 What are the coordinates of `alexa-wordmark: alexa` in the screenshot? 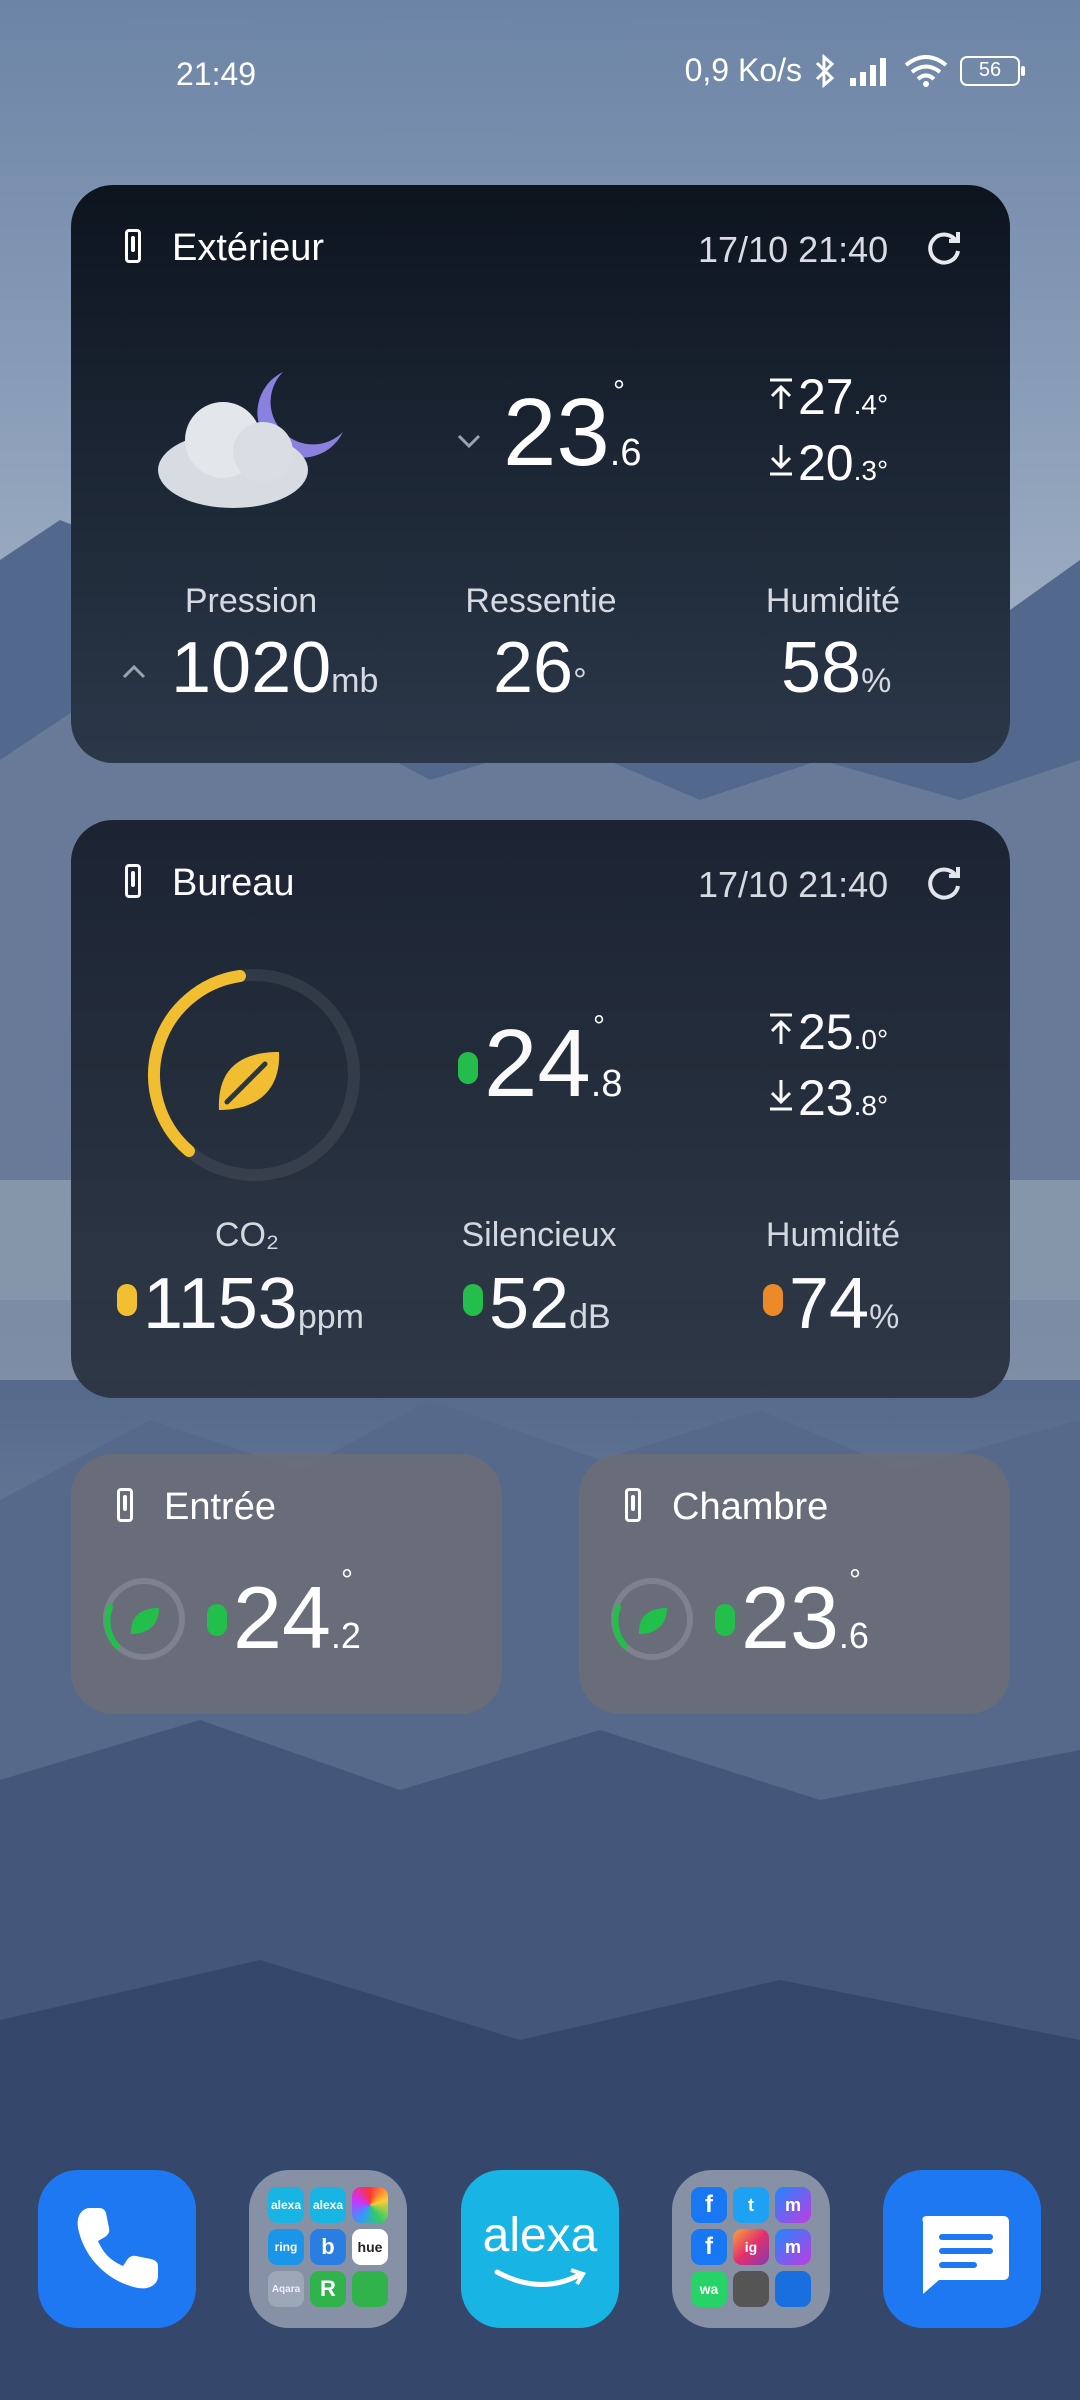 It's located at (540, 2235).